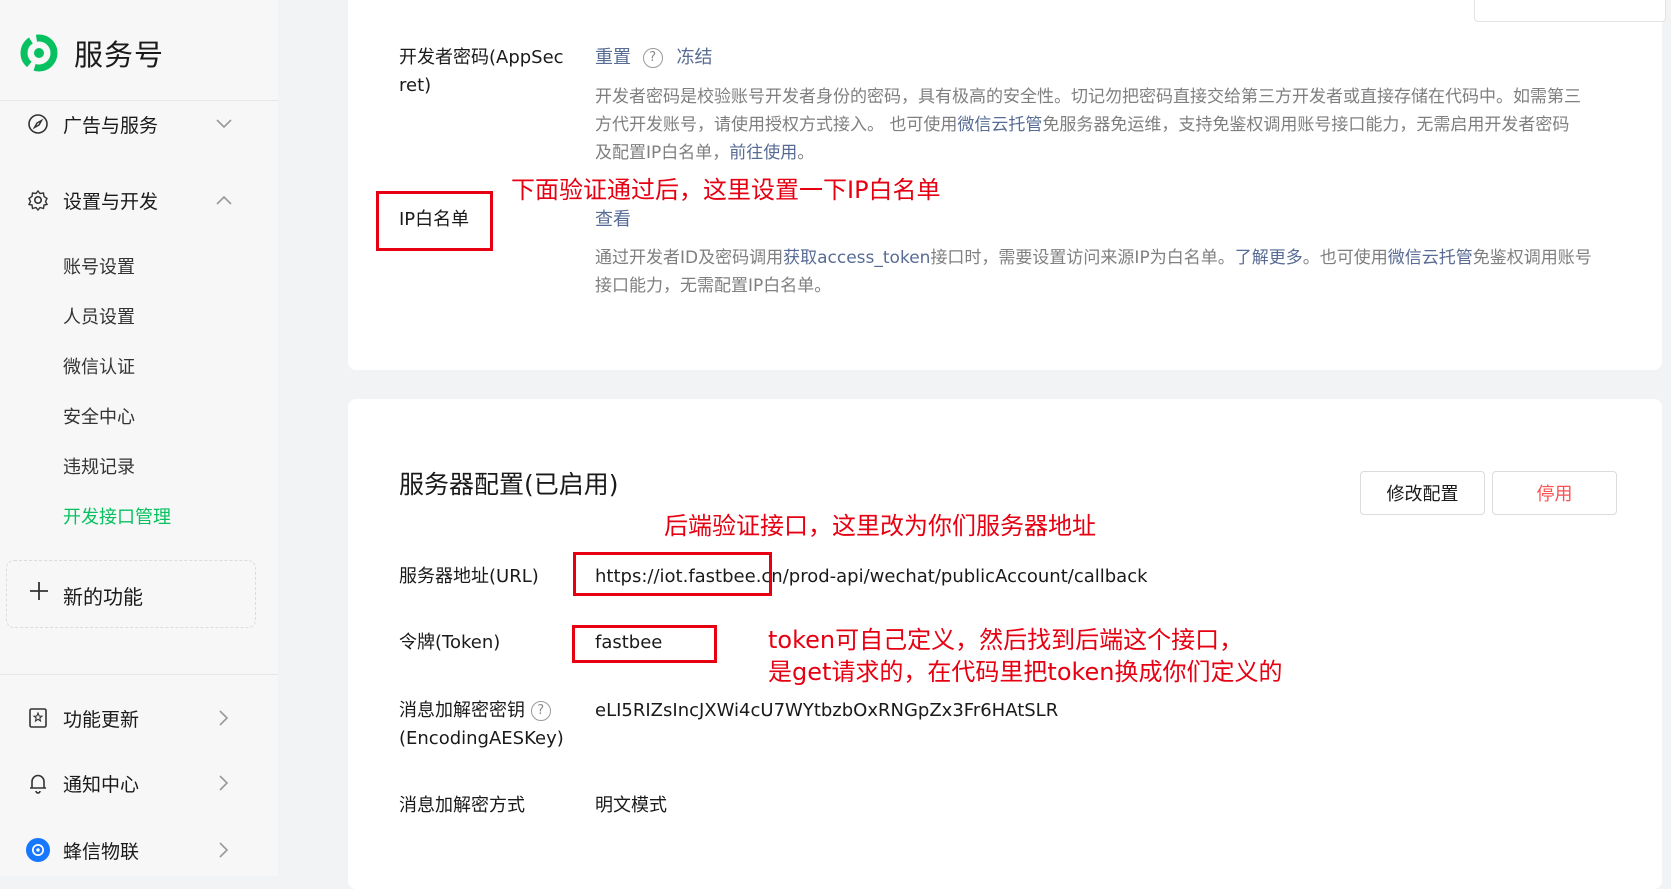  Describe the element at coordinates (713, 286) in the screenshot. I see `ip-desc-line2: 接口能力，无需配置IP白名单。` at that location.